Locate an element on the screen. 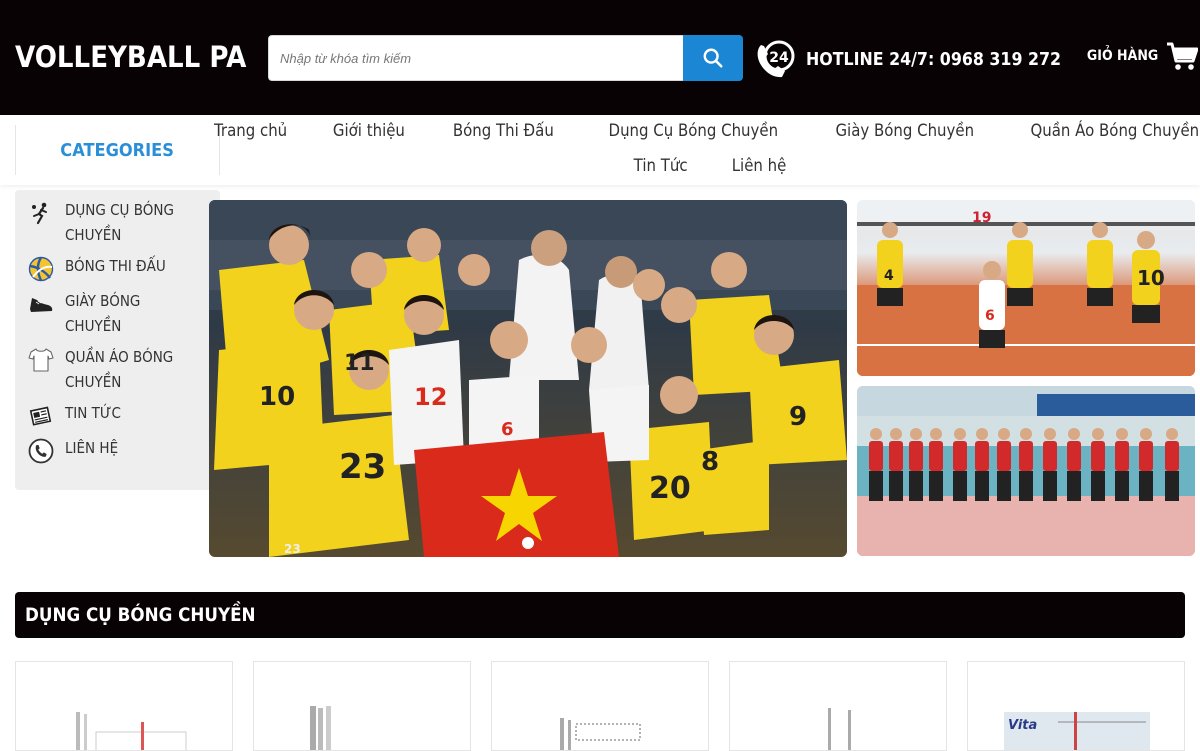 The height and width of the screenshot is (751, 1200). svg-text: 24 is located at coordinates (779, 58).